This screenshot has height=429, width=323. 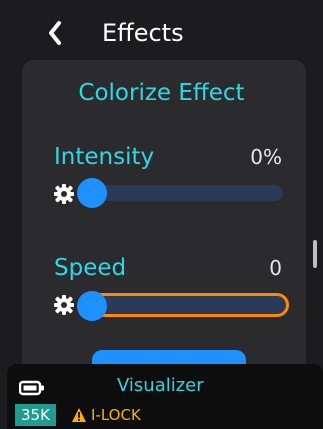 I want to click on status-badge: 35K, so click(x=35, y=415).